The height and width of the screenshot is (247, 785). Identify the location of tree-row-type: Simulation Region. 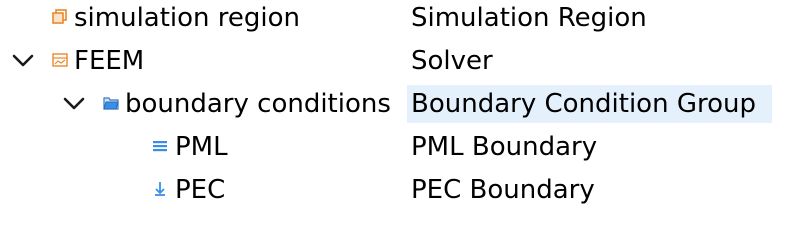
(529, 18).